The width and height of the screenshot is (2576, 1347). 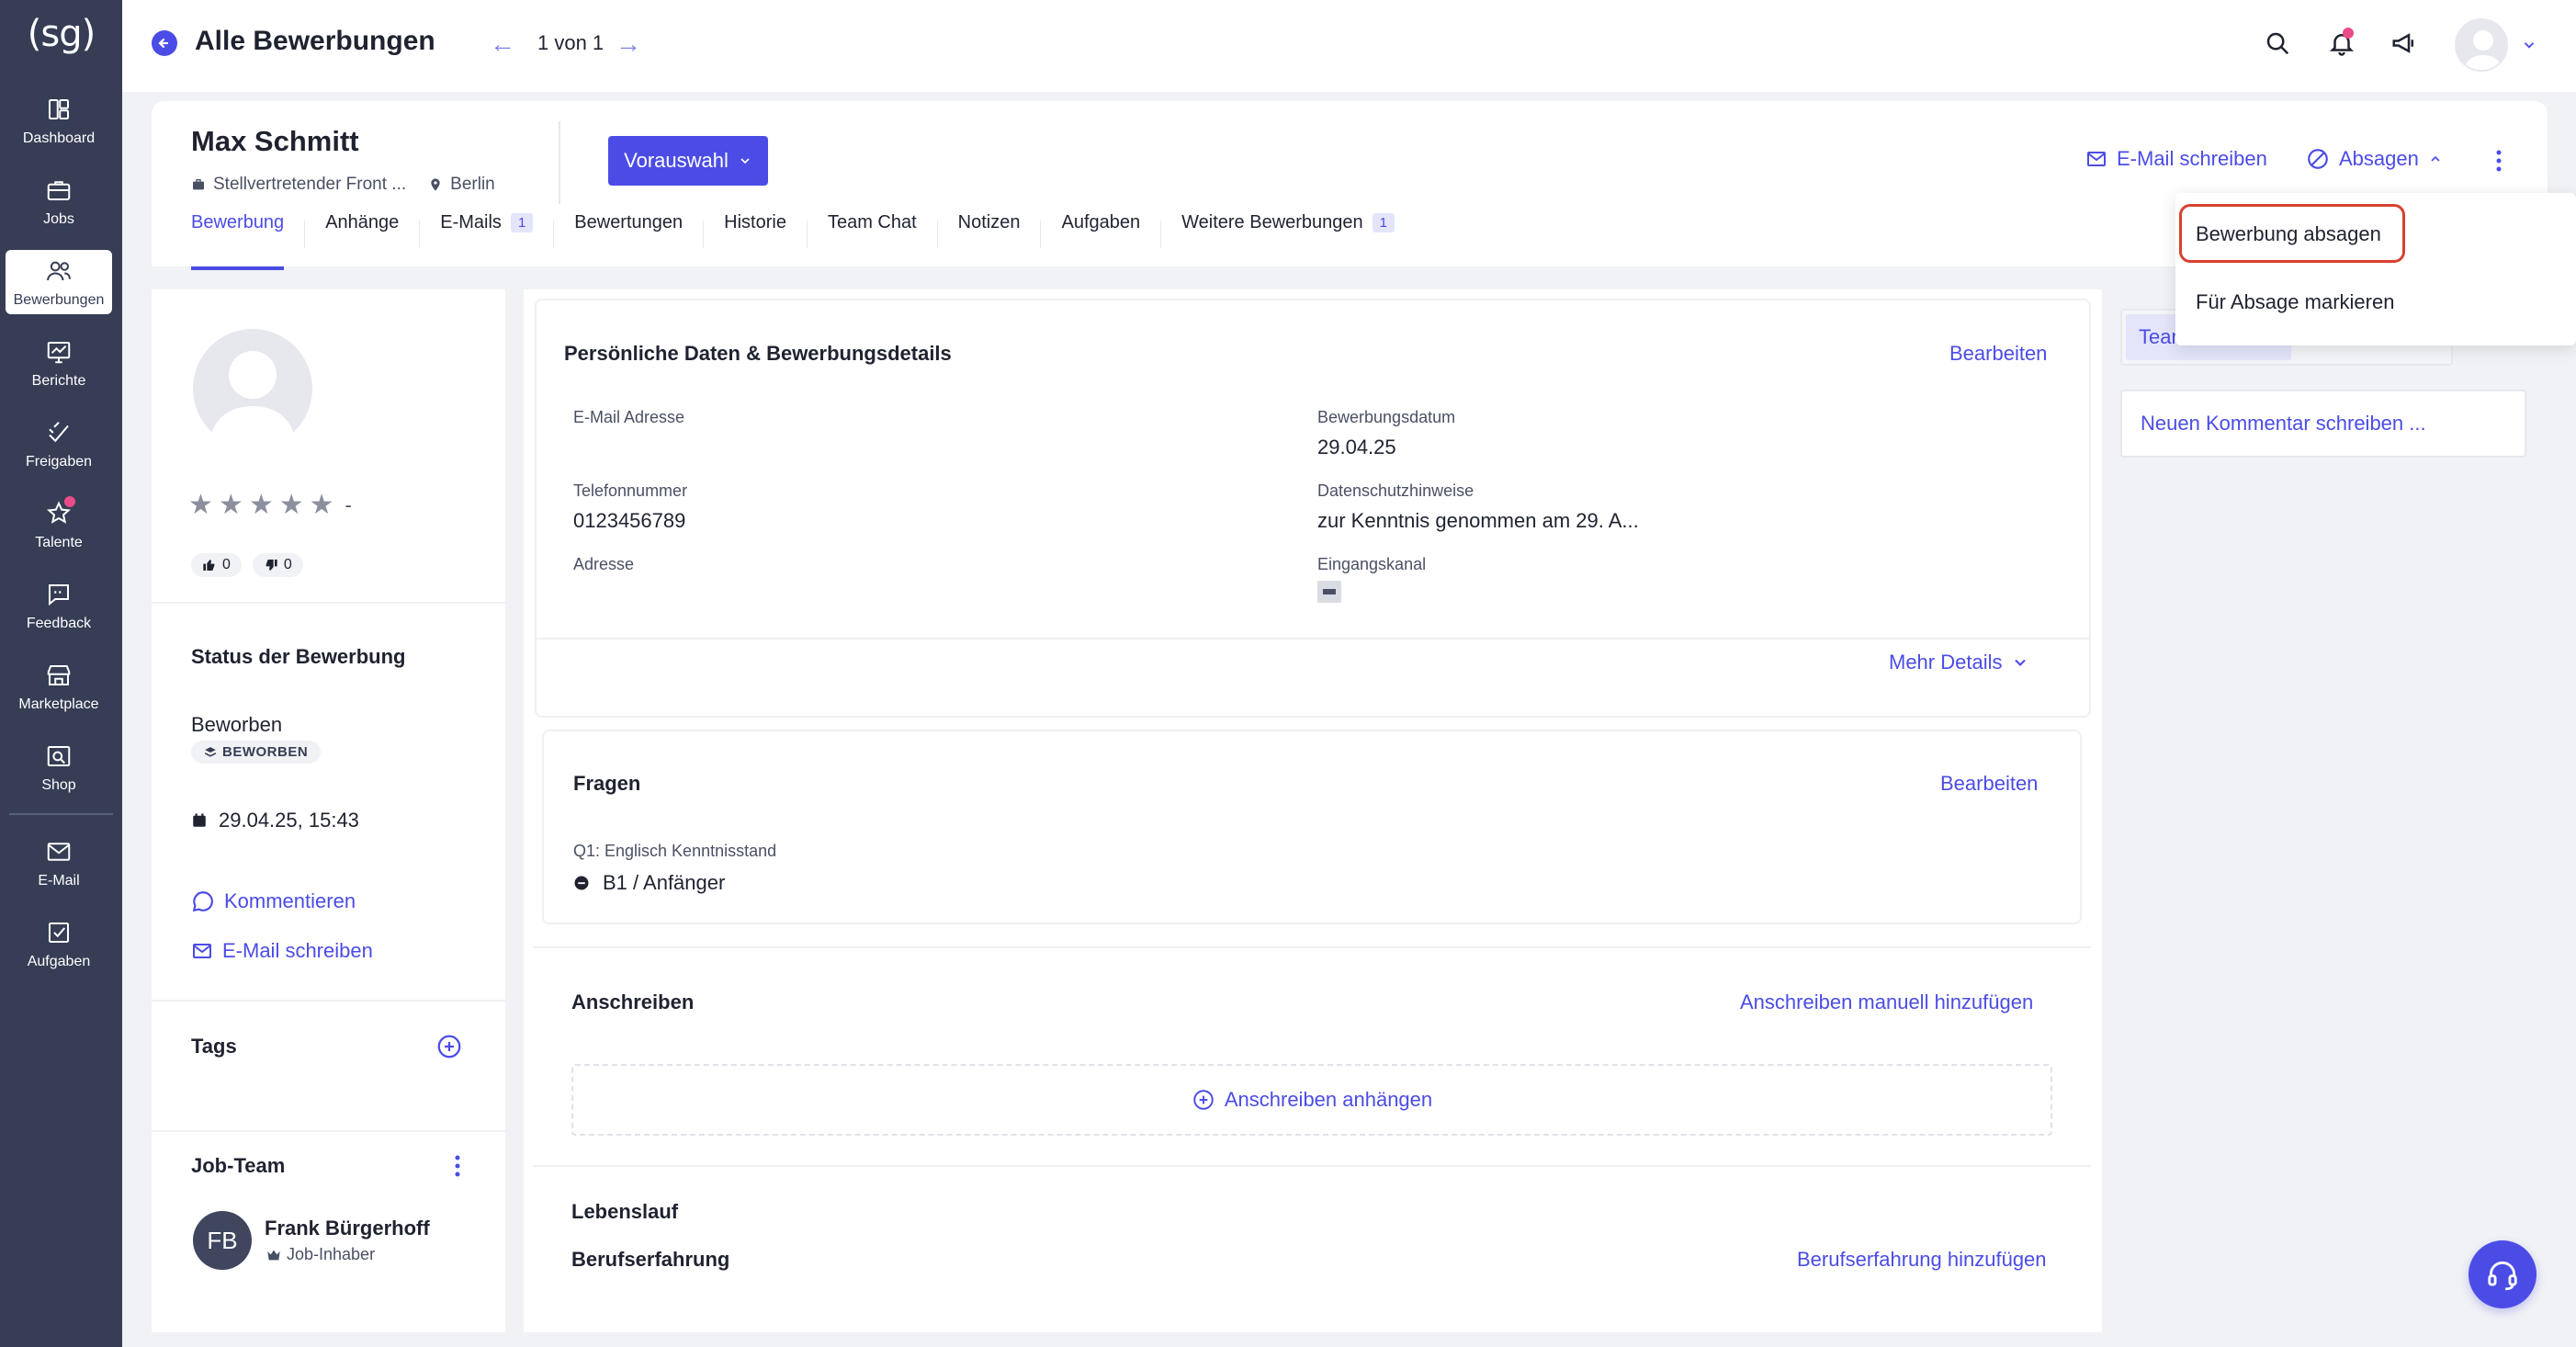 What do you see at coordinates (362, 221) in the screenshot?
I see `tab-label: Anhänge` at bounding box center [362, 221].